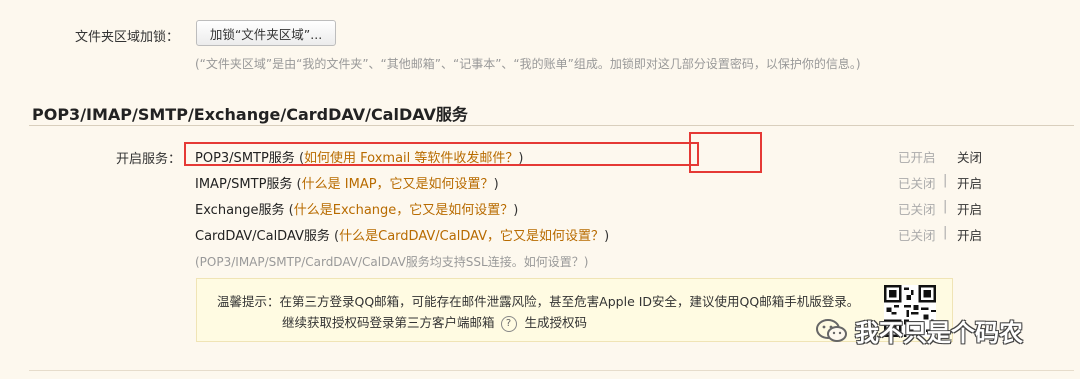 This screenshot has height=379, width=1080. What do you see at coordinates (551, 125) in the screenshot?
I see `section-divider` at bounding box center [551, 125].